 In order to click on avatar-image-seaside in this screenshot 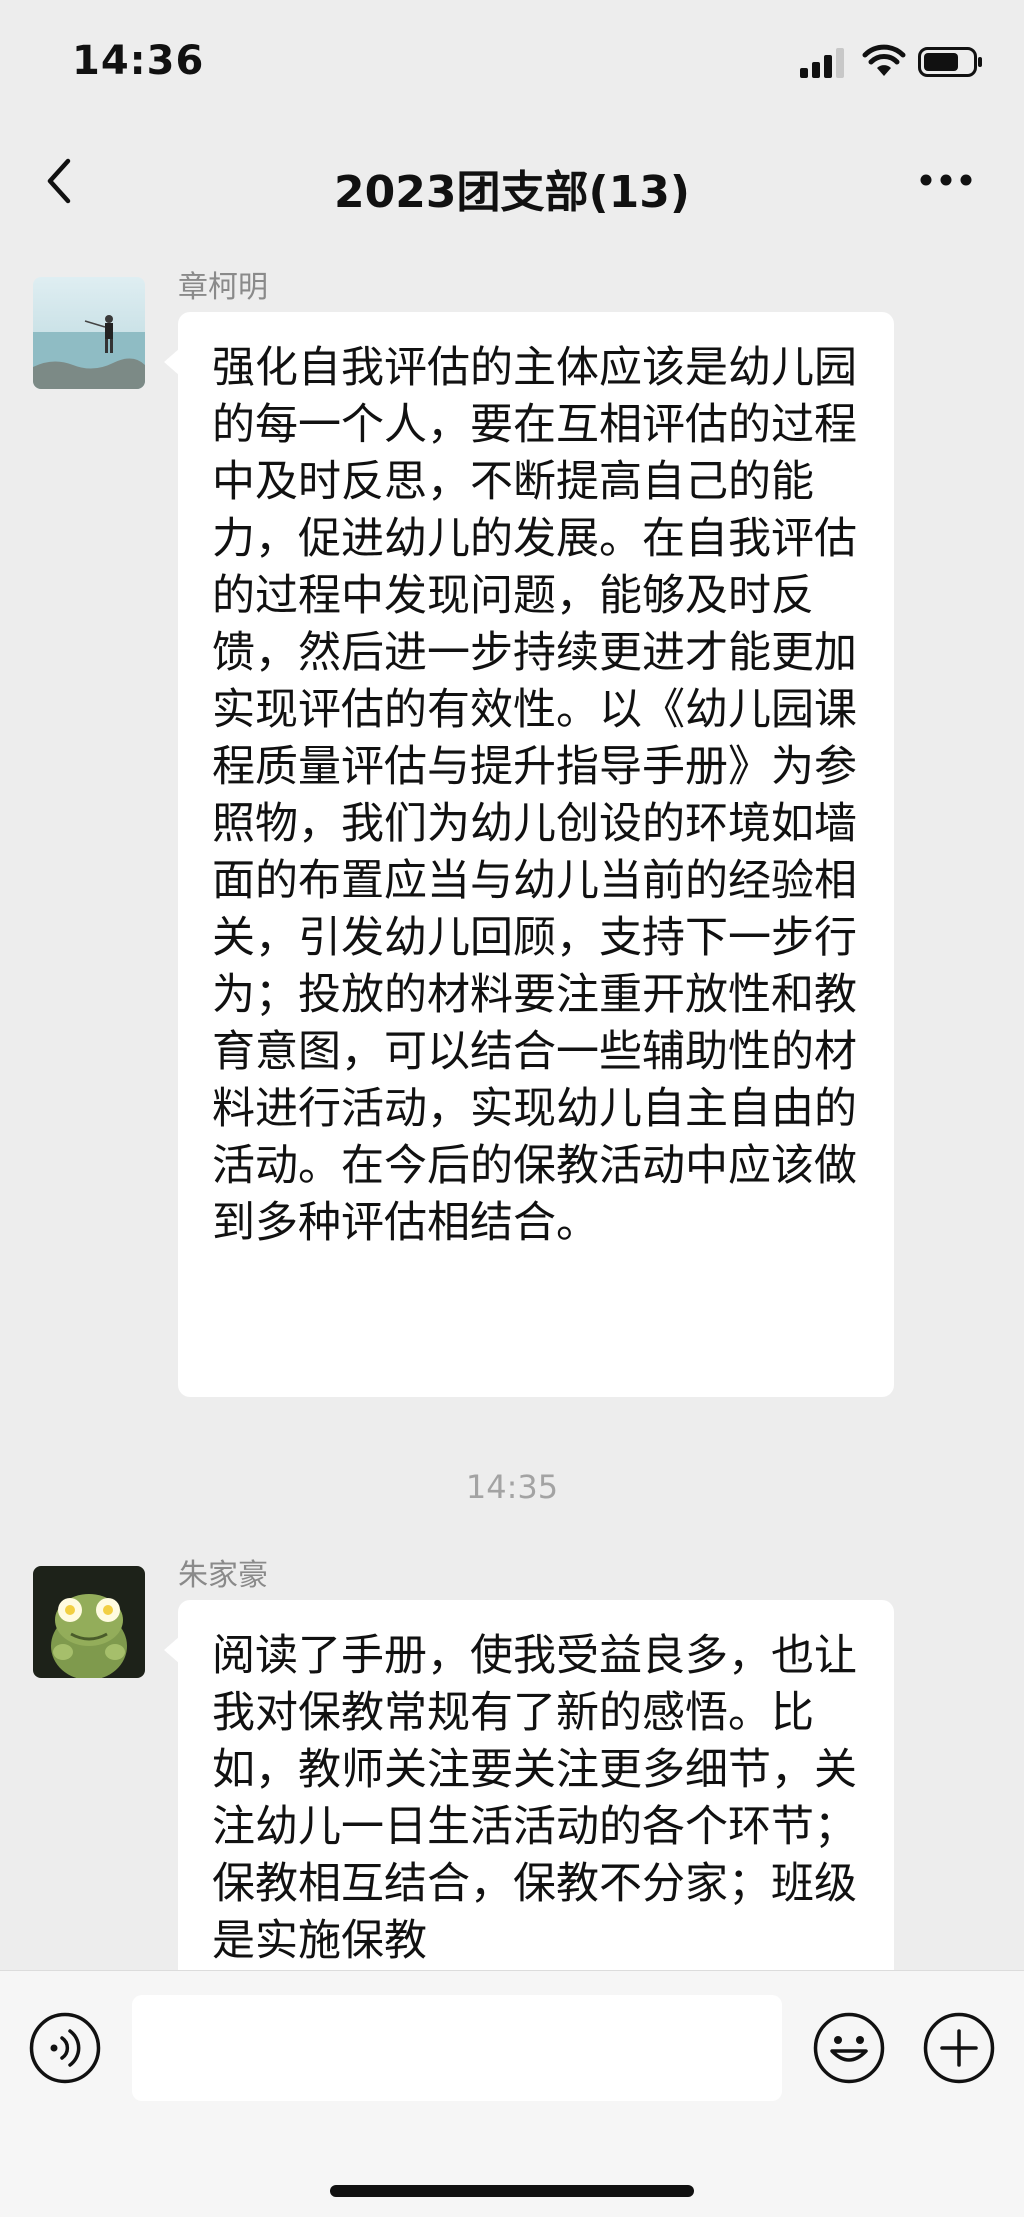, I will do `click(89, 333)`.